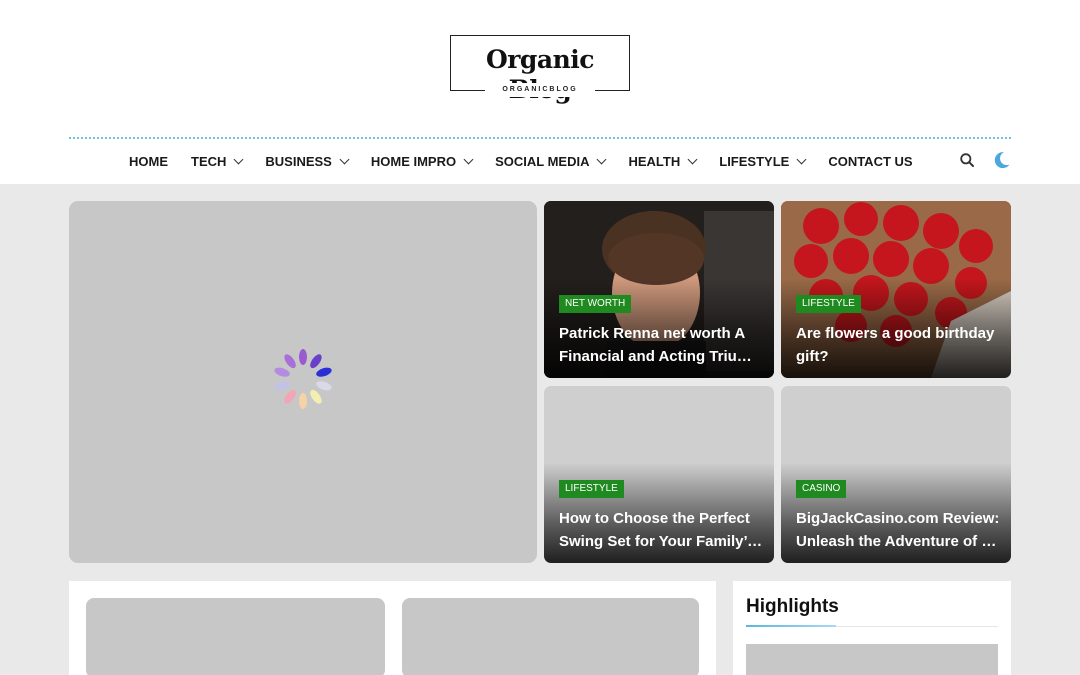 Image resolution: width=1080 pixels, height=675 pixels. Describe the element at coordinates (872, 628) in the screenshot. I see `sidebar-highlights: Highlights` at that location.